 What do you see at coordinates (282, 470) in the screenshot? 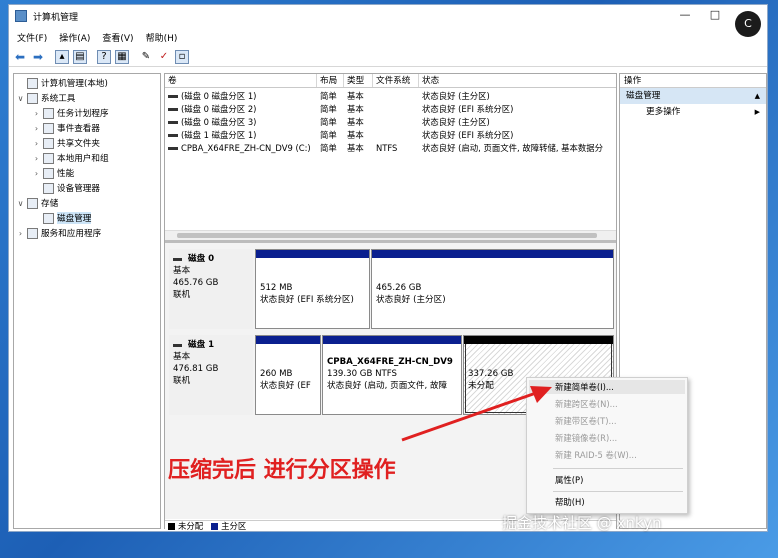
I see `annotation-text: 压缩完后 进行分区操作` at bounding box center [282, 470].